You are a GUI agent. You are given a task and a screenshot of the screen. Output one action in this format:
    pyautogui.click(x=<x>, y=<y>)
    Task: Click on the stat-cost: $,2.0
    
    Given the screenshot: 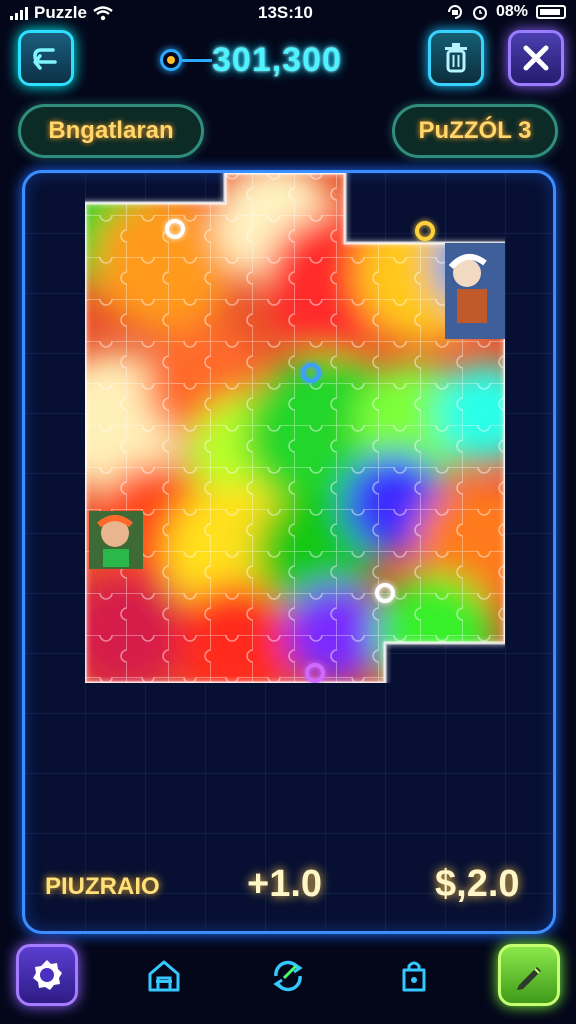 What is the action you would take?
    pyautogui.click(x=477, y=884)
    